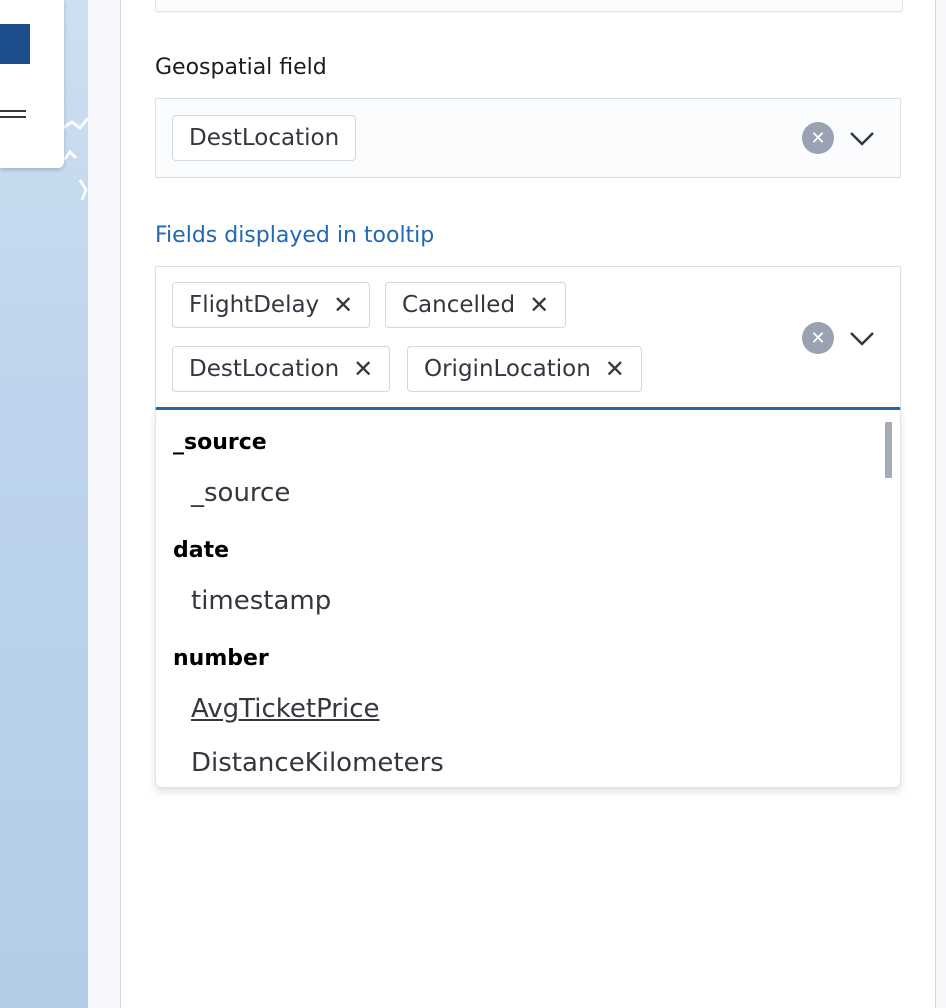 The image size is (946, 1008). I want to click on dropdown-scrollbar, so click(888, 450).